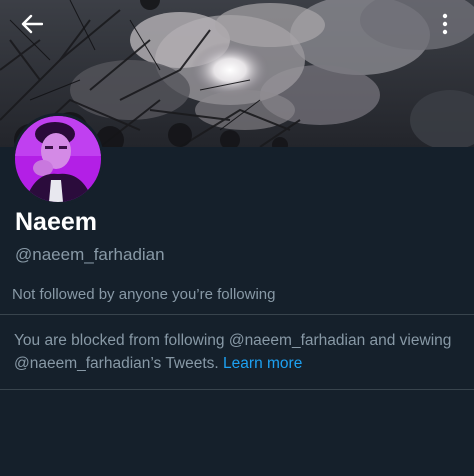 This screenshot has height=476, width=474. Describe the element at coordinates (144, 294) in the screenshot. I see `followers-you-know-note: Not followed by anyone you’re following` at that location.